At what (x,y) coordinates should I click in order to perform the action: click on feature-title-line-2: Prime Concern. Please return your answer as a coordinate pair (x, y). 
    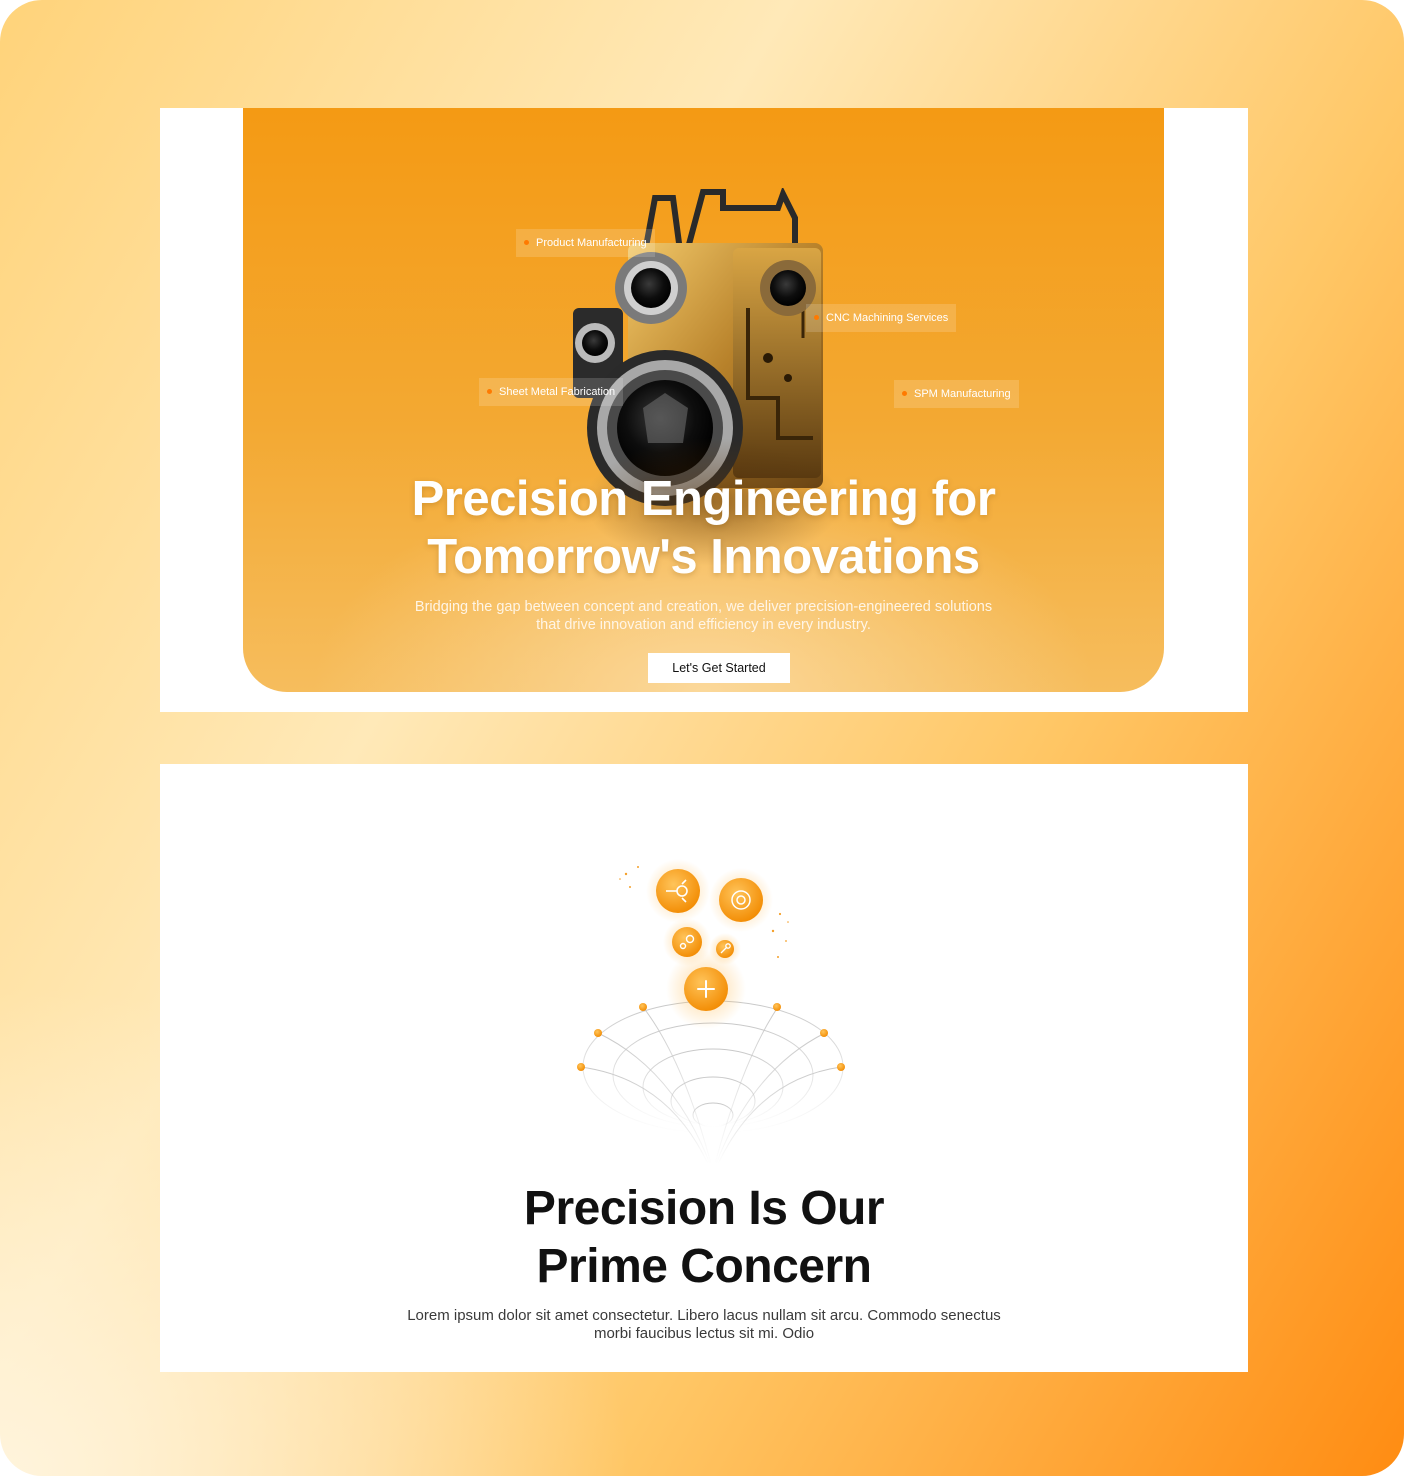
    Looking at the image, I should click on (704, 1266).